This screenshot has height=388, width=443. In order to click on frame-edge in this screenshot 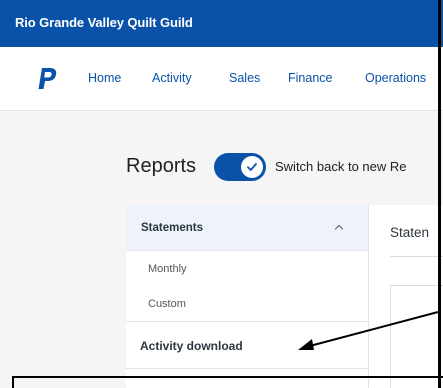, I will do `click(439, 194)`.